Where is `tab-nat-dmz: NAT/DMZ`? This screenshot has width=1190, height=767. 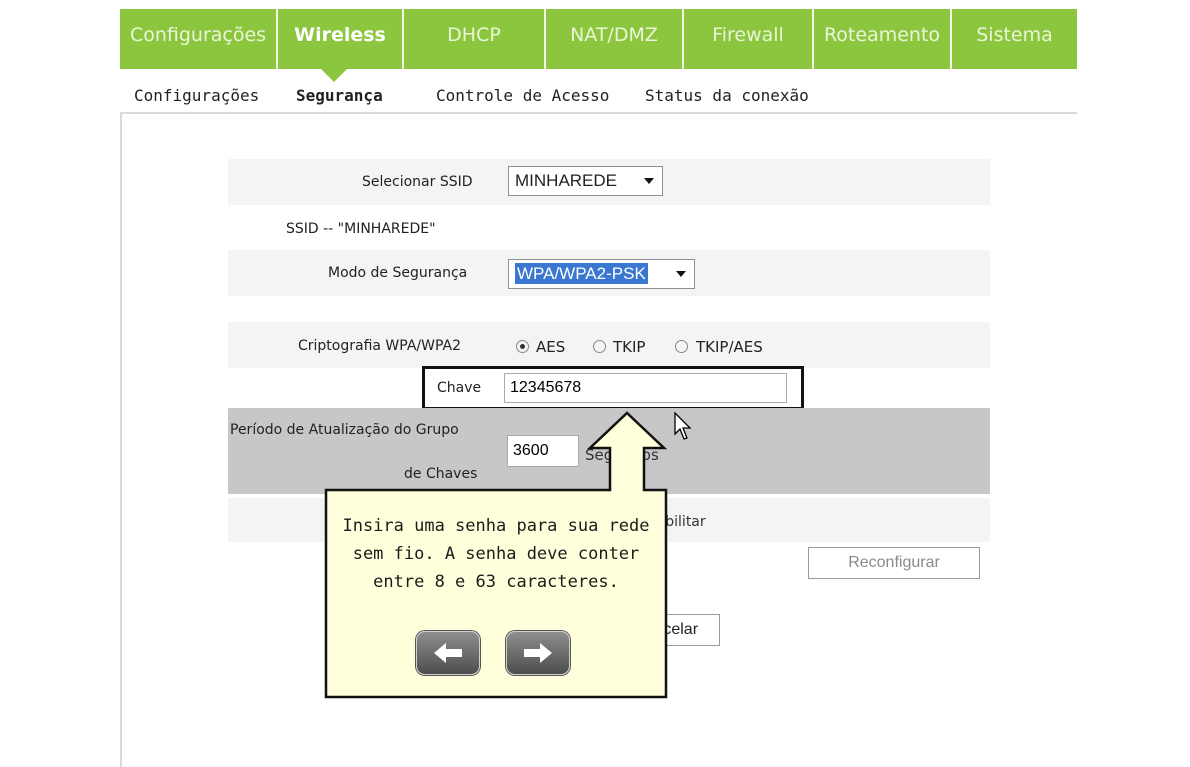
tab-nat-dmz: NAT/DMZ is located at coordinates (615, 39).